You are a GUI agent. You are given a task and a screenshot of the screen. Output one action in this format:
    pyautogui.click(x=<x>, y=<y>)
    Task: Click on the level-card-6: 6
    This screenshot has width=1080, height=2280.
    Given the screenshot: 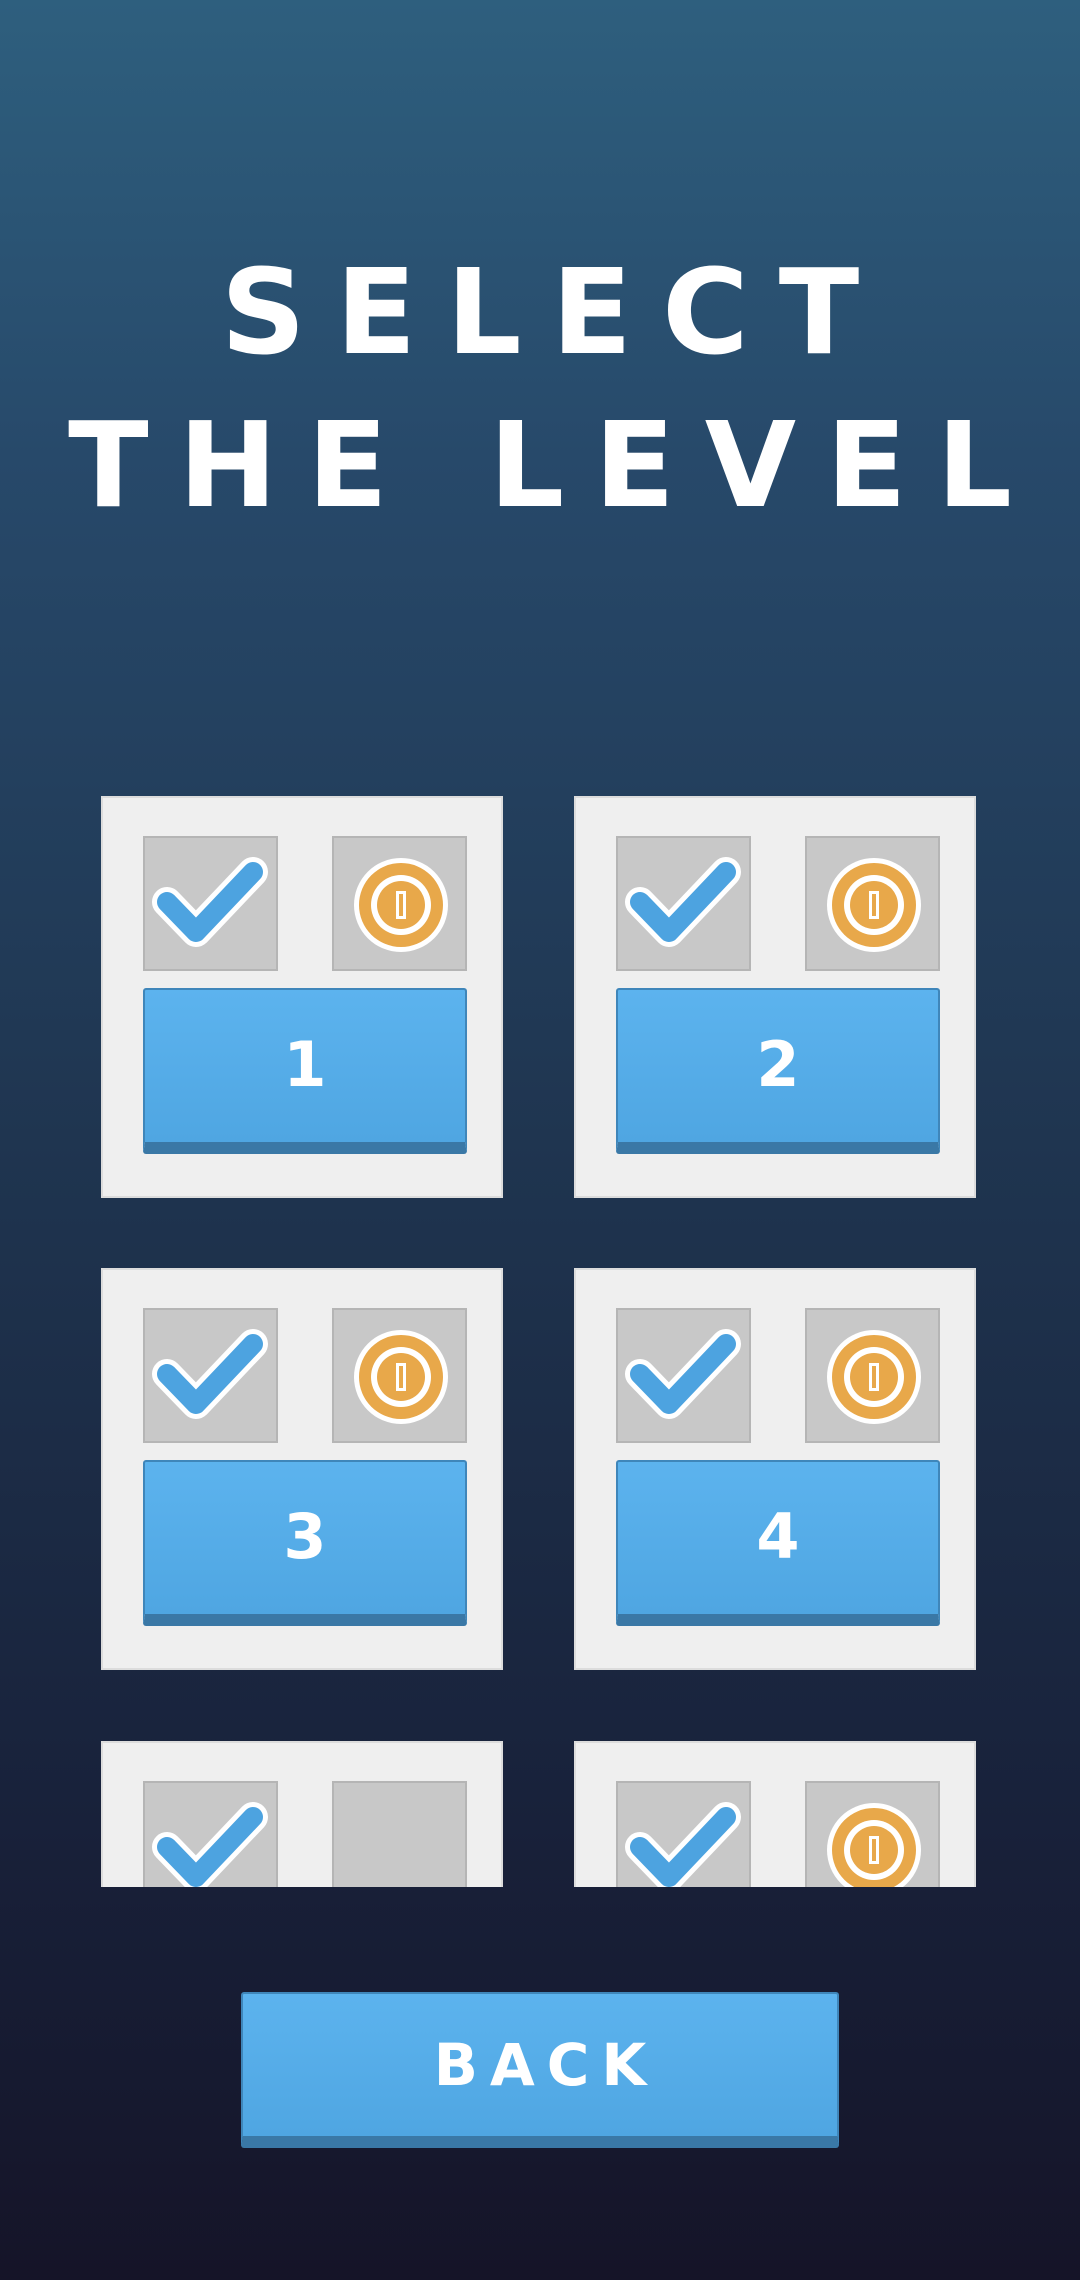 What is the action you would take?
    pyautogui.click(x=775, y=1814)
    